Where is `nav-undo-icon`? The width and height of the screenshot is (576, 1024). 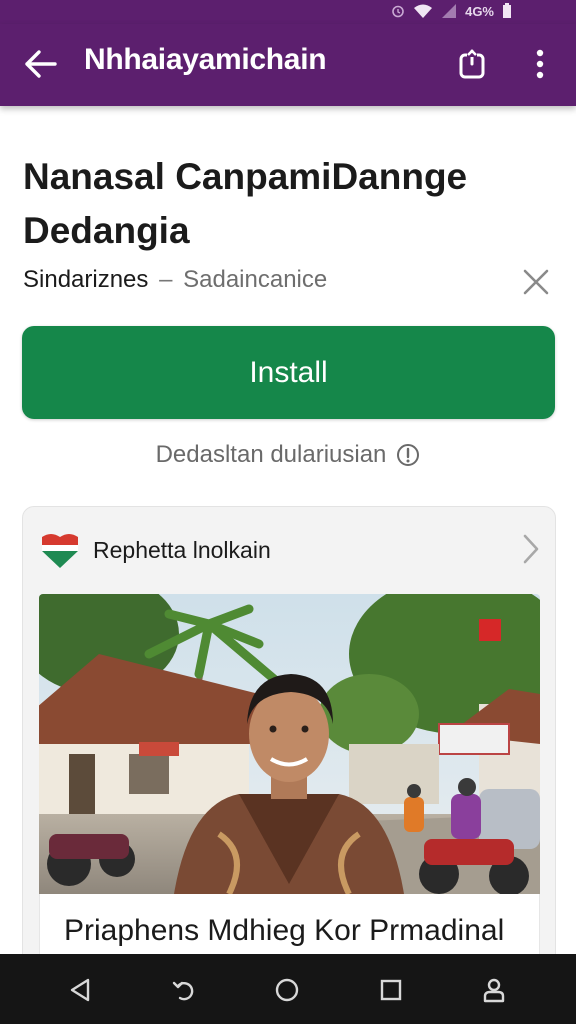 nav-undo-icon is located at coordinates (183, 991).